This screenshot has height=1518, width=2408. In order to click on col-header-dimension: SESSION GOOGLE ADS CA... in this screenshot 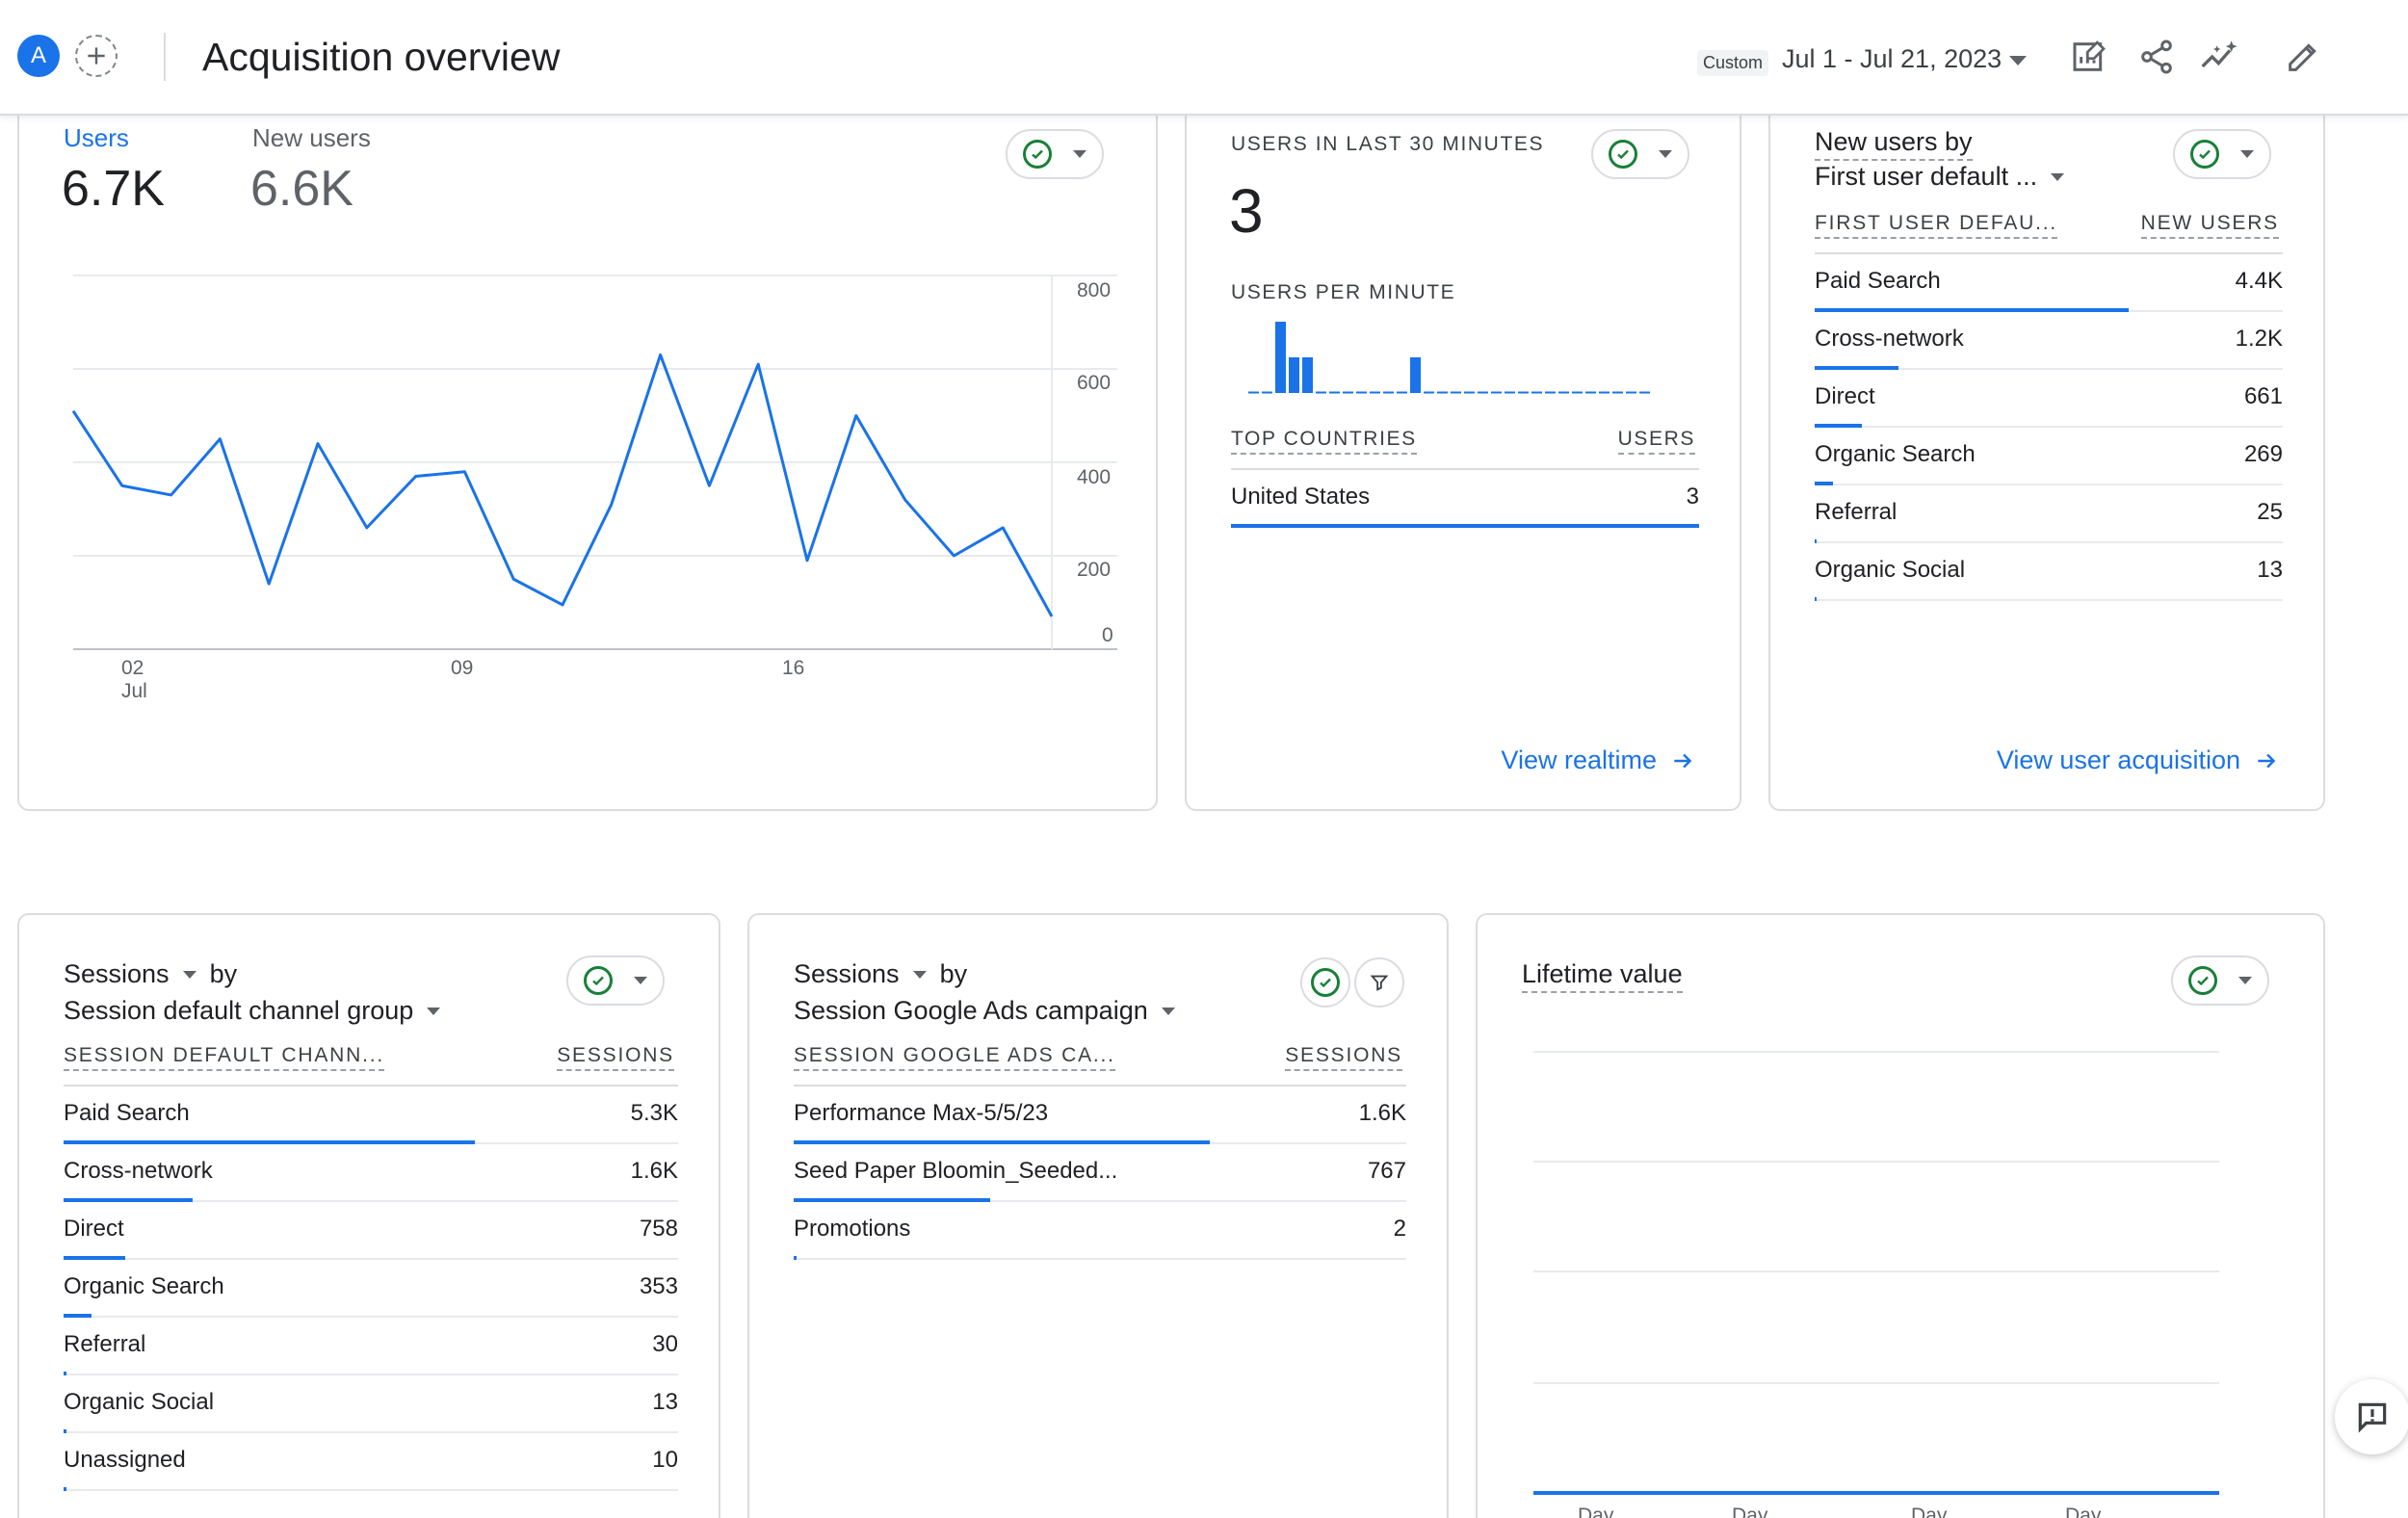, I will do `click(954, 1057)`.